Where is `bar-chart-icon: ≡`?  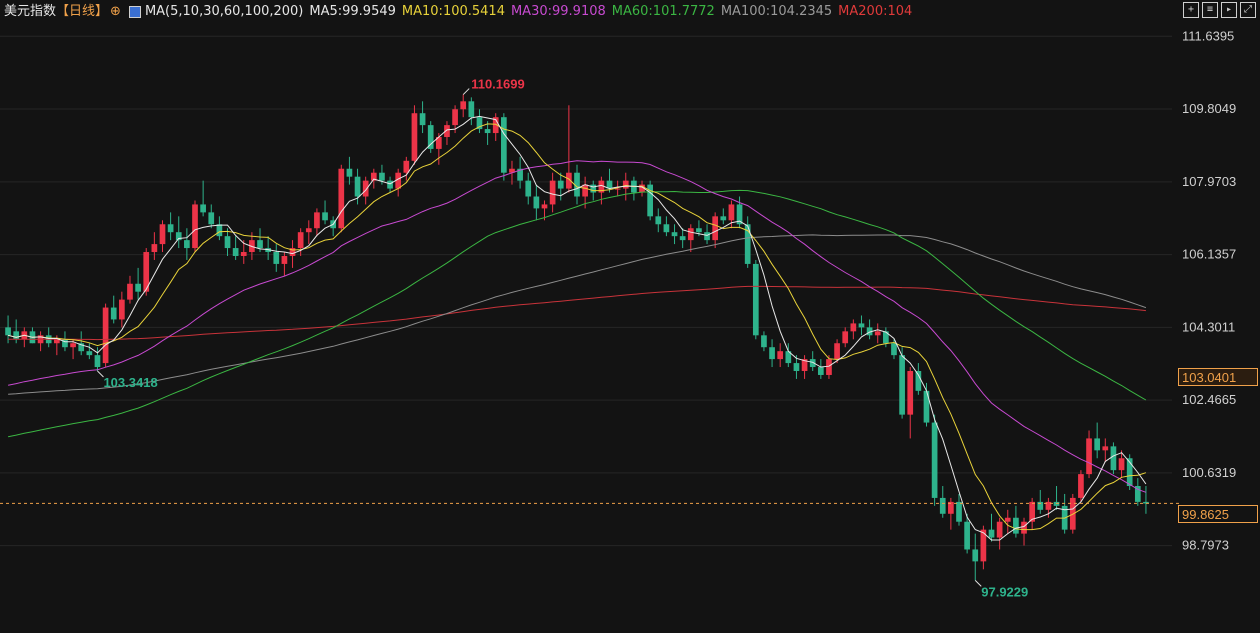
bar-chart-icon: ≡ is located at coordinates (1210, 10).